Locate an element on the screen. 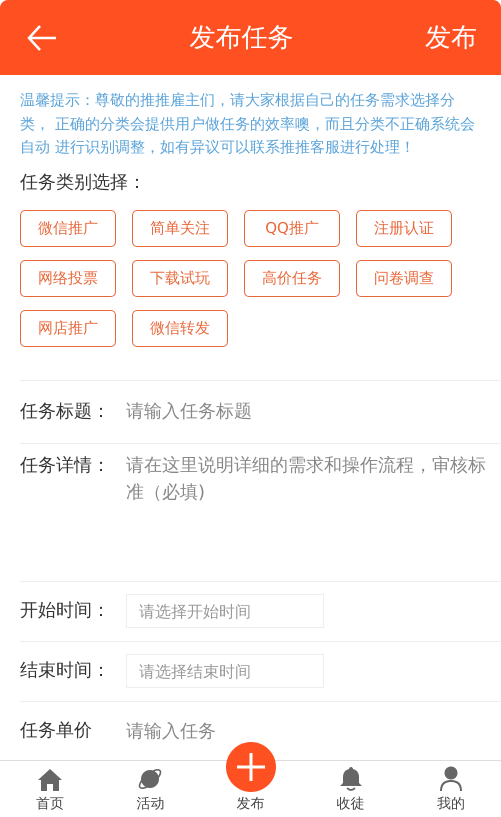 The width and height of the screenshot is (501, 817). home-icon is located at coordinates (50, 780).